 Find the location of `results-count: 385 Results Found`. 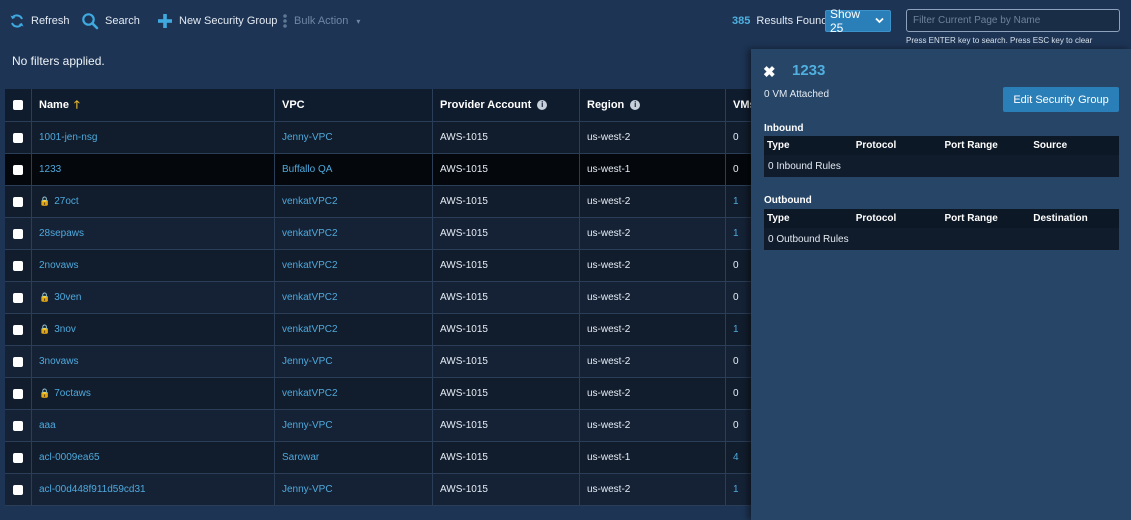

results-count: 385 Results Found is located at coordinates (779, 21).